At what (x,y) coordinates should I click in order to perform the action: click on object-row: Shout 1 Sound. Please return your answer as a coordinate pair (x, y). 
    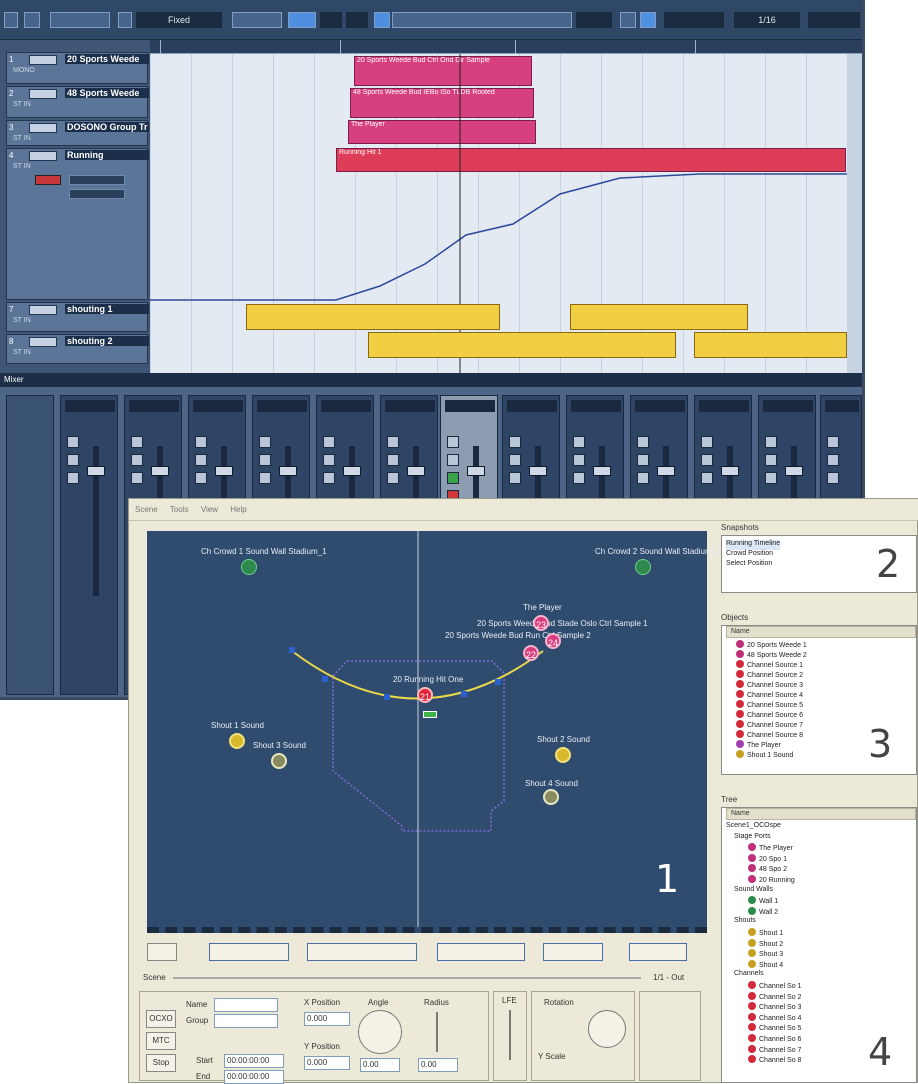
    Looking at the image, I should click on (764, 755).